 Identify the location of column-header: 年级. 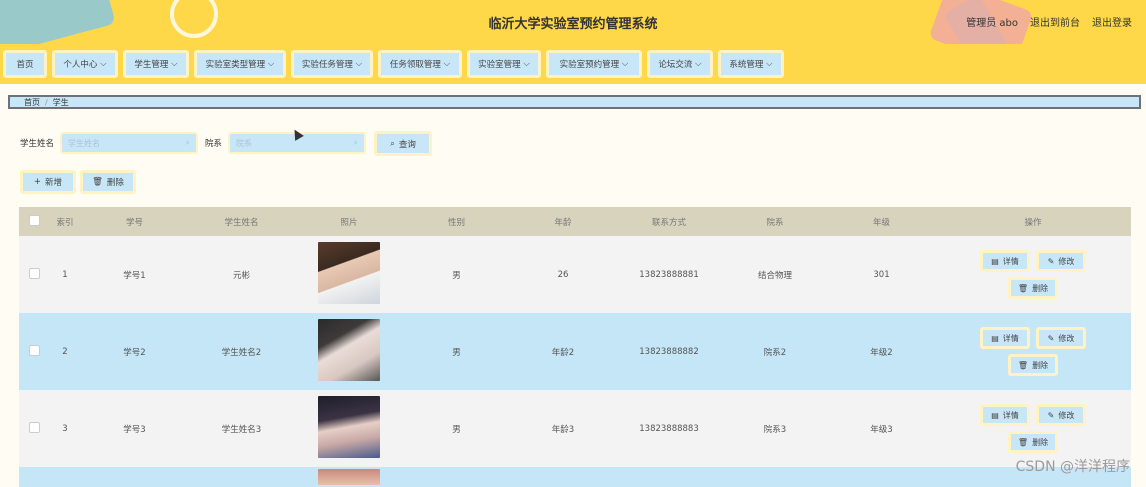
(881, 221).